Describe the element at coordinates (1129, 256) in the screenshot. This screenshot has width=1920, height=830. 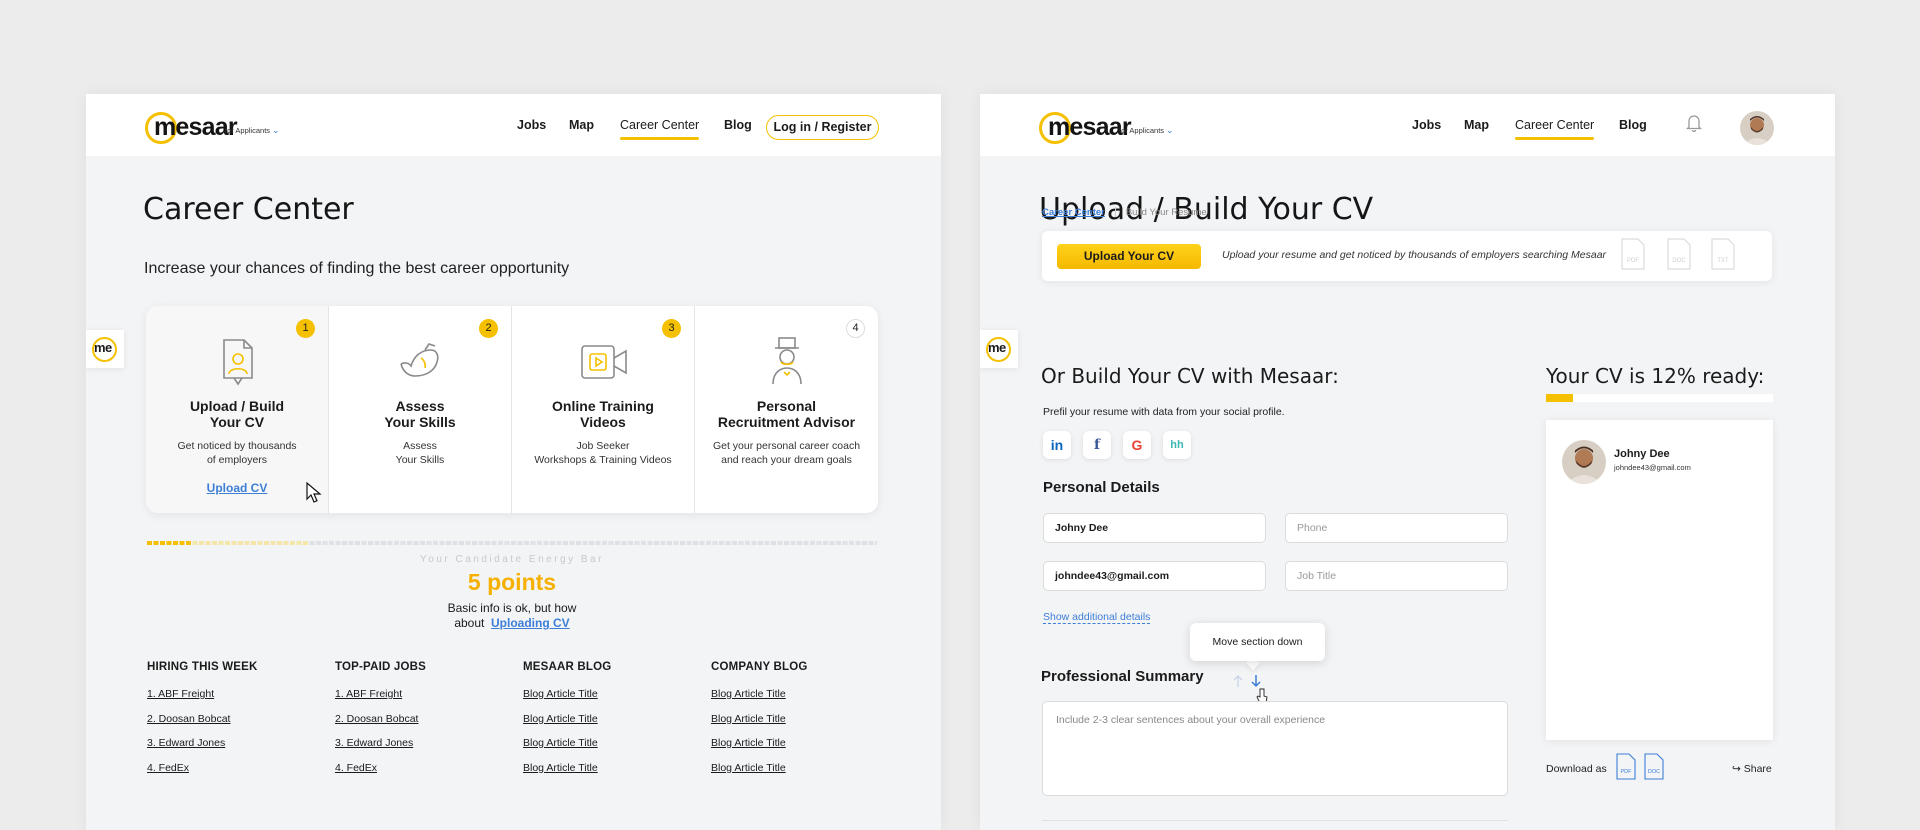
I see `upload-your-cv-button: Upload Your CV` at that location.